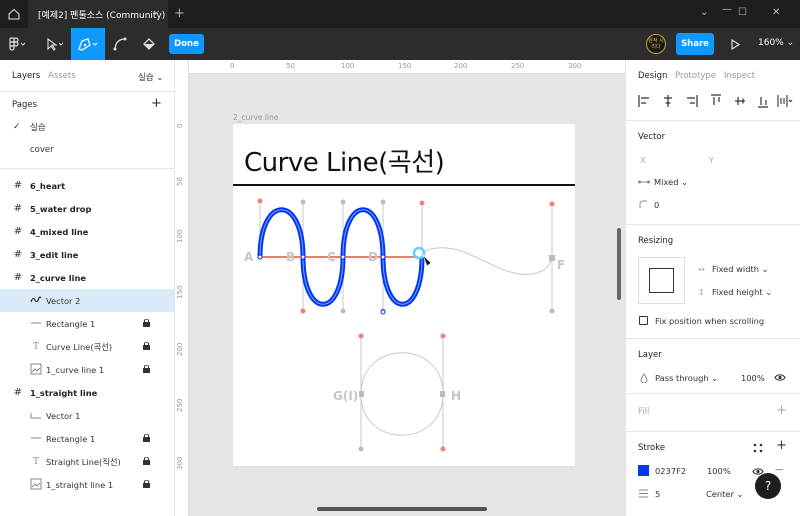 The width and height of the screenshot is (800, 516). Describe the element at coordinates (87, 231) in the screenshot. I see `layer-item: #4_mixed line` at that location.